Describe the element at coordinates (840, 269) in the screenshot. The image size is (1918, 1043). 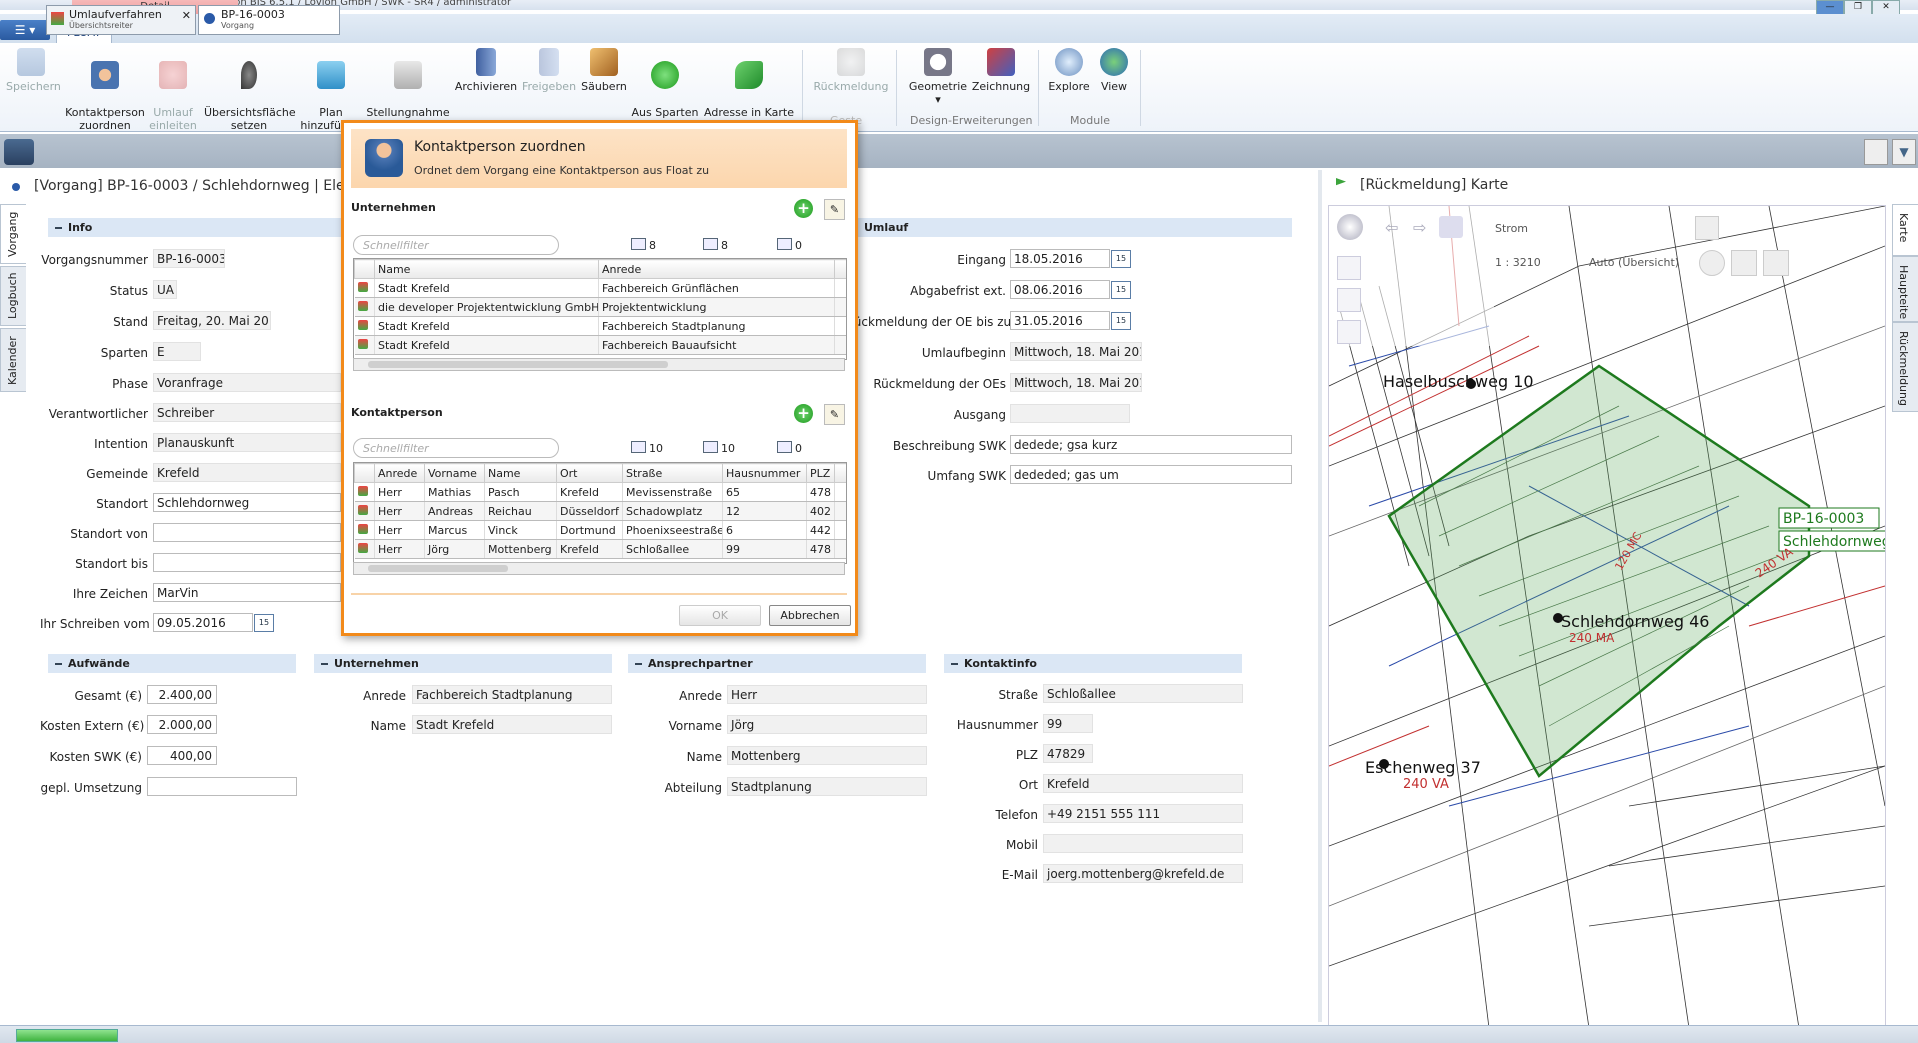
I see `column-chooser-icon` at that location.